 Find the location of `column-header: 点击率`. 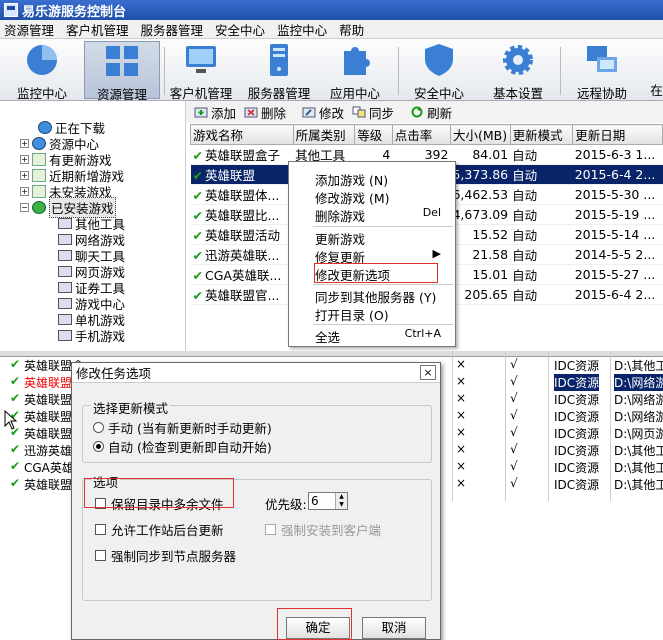

column-header: 点击率 is located at coordinates (421, 134).